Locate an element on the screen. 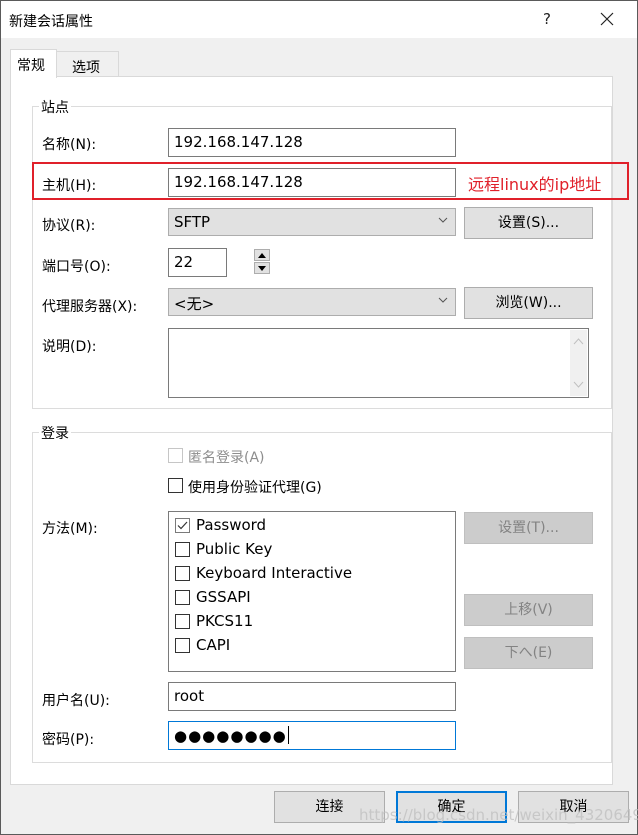 The width and height of the screenshot is (638, 835). description-textarea is located at coordinates (378, 363).